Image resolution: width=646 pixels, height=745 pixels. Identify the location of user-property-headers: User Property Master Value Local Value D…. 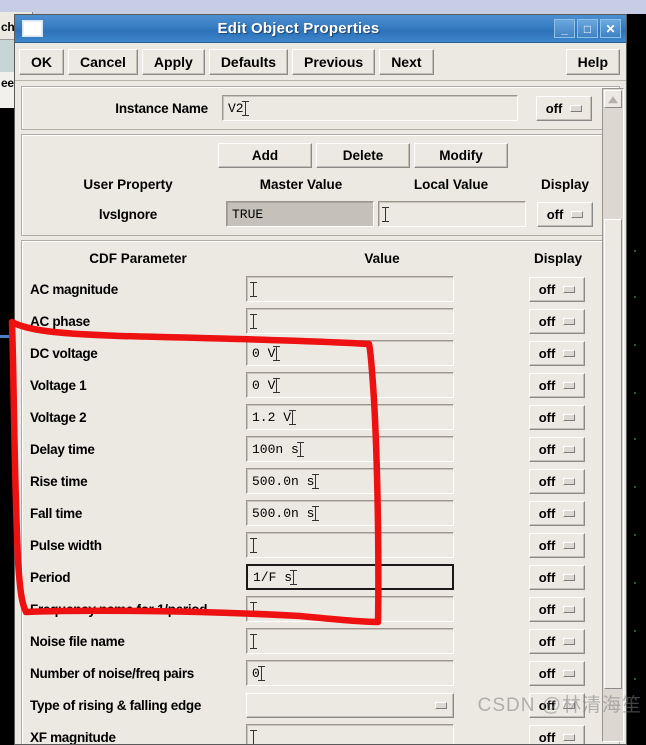
(320, 184).